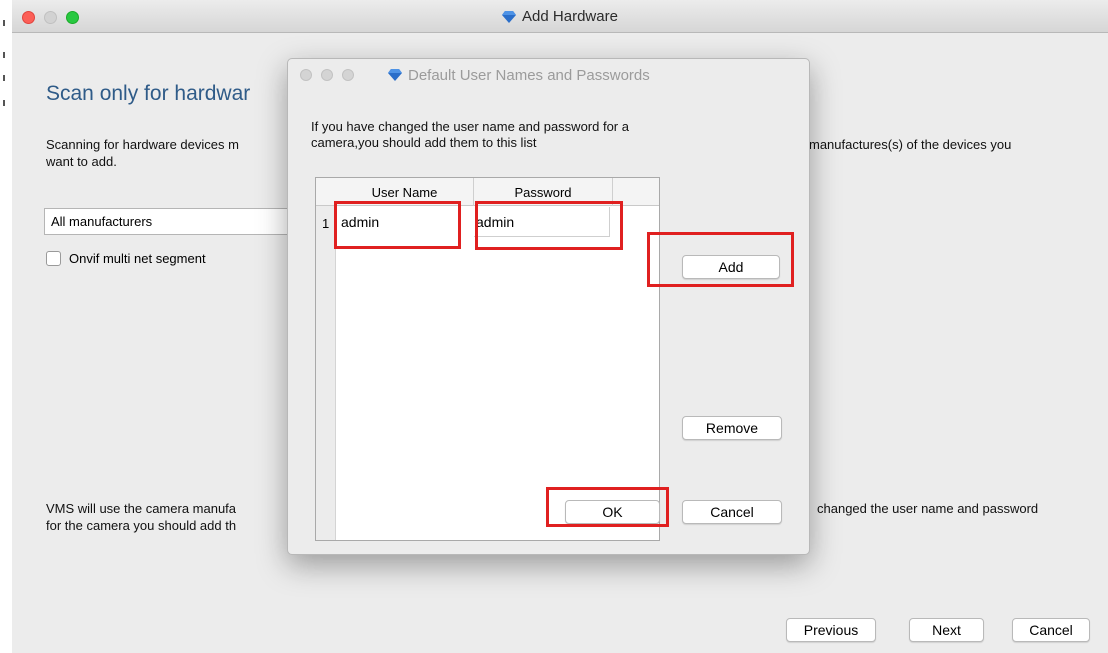 The width and height of the screenshot is (1108, 653). Describe the element at coordinates (946, 630) in the screenshot. I see `next-button: Next` at that location.